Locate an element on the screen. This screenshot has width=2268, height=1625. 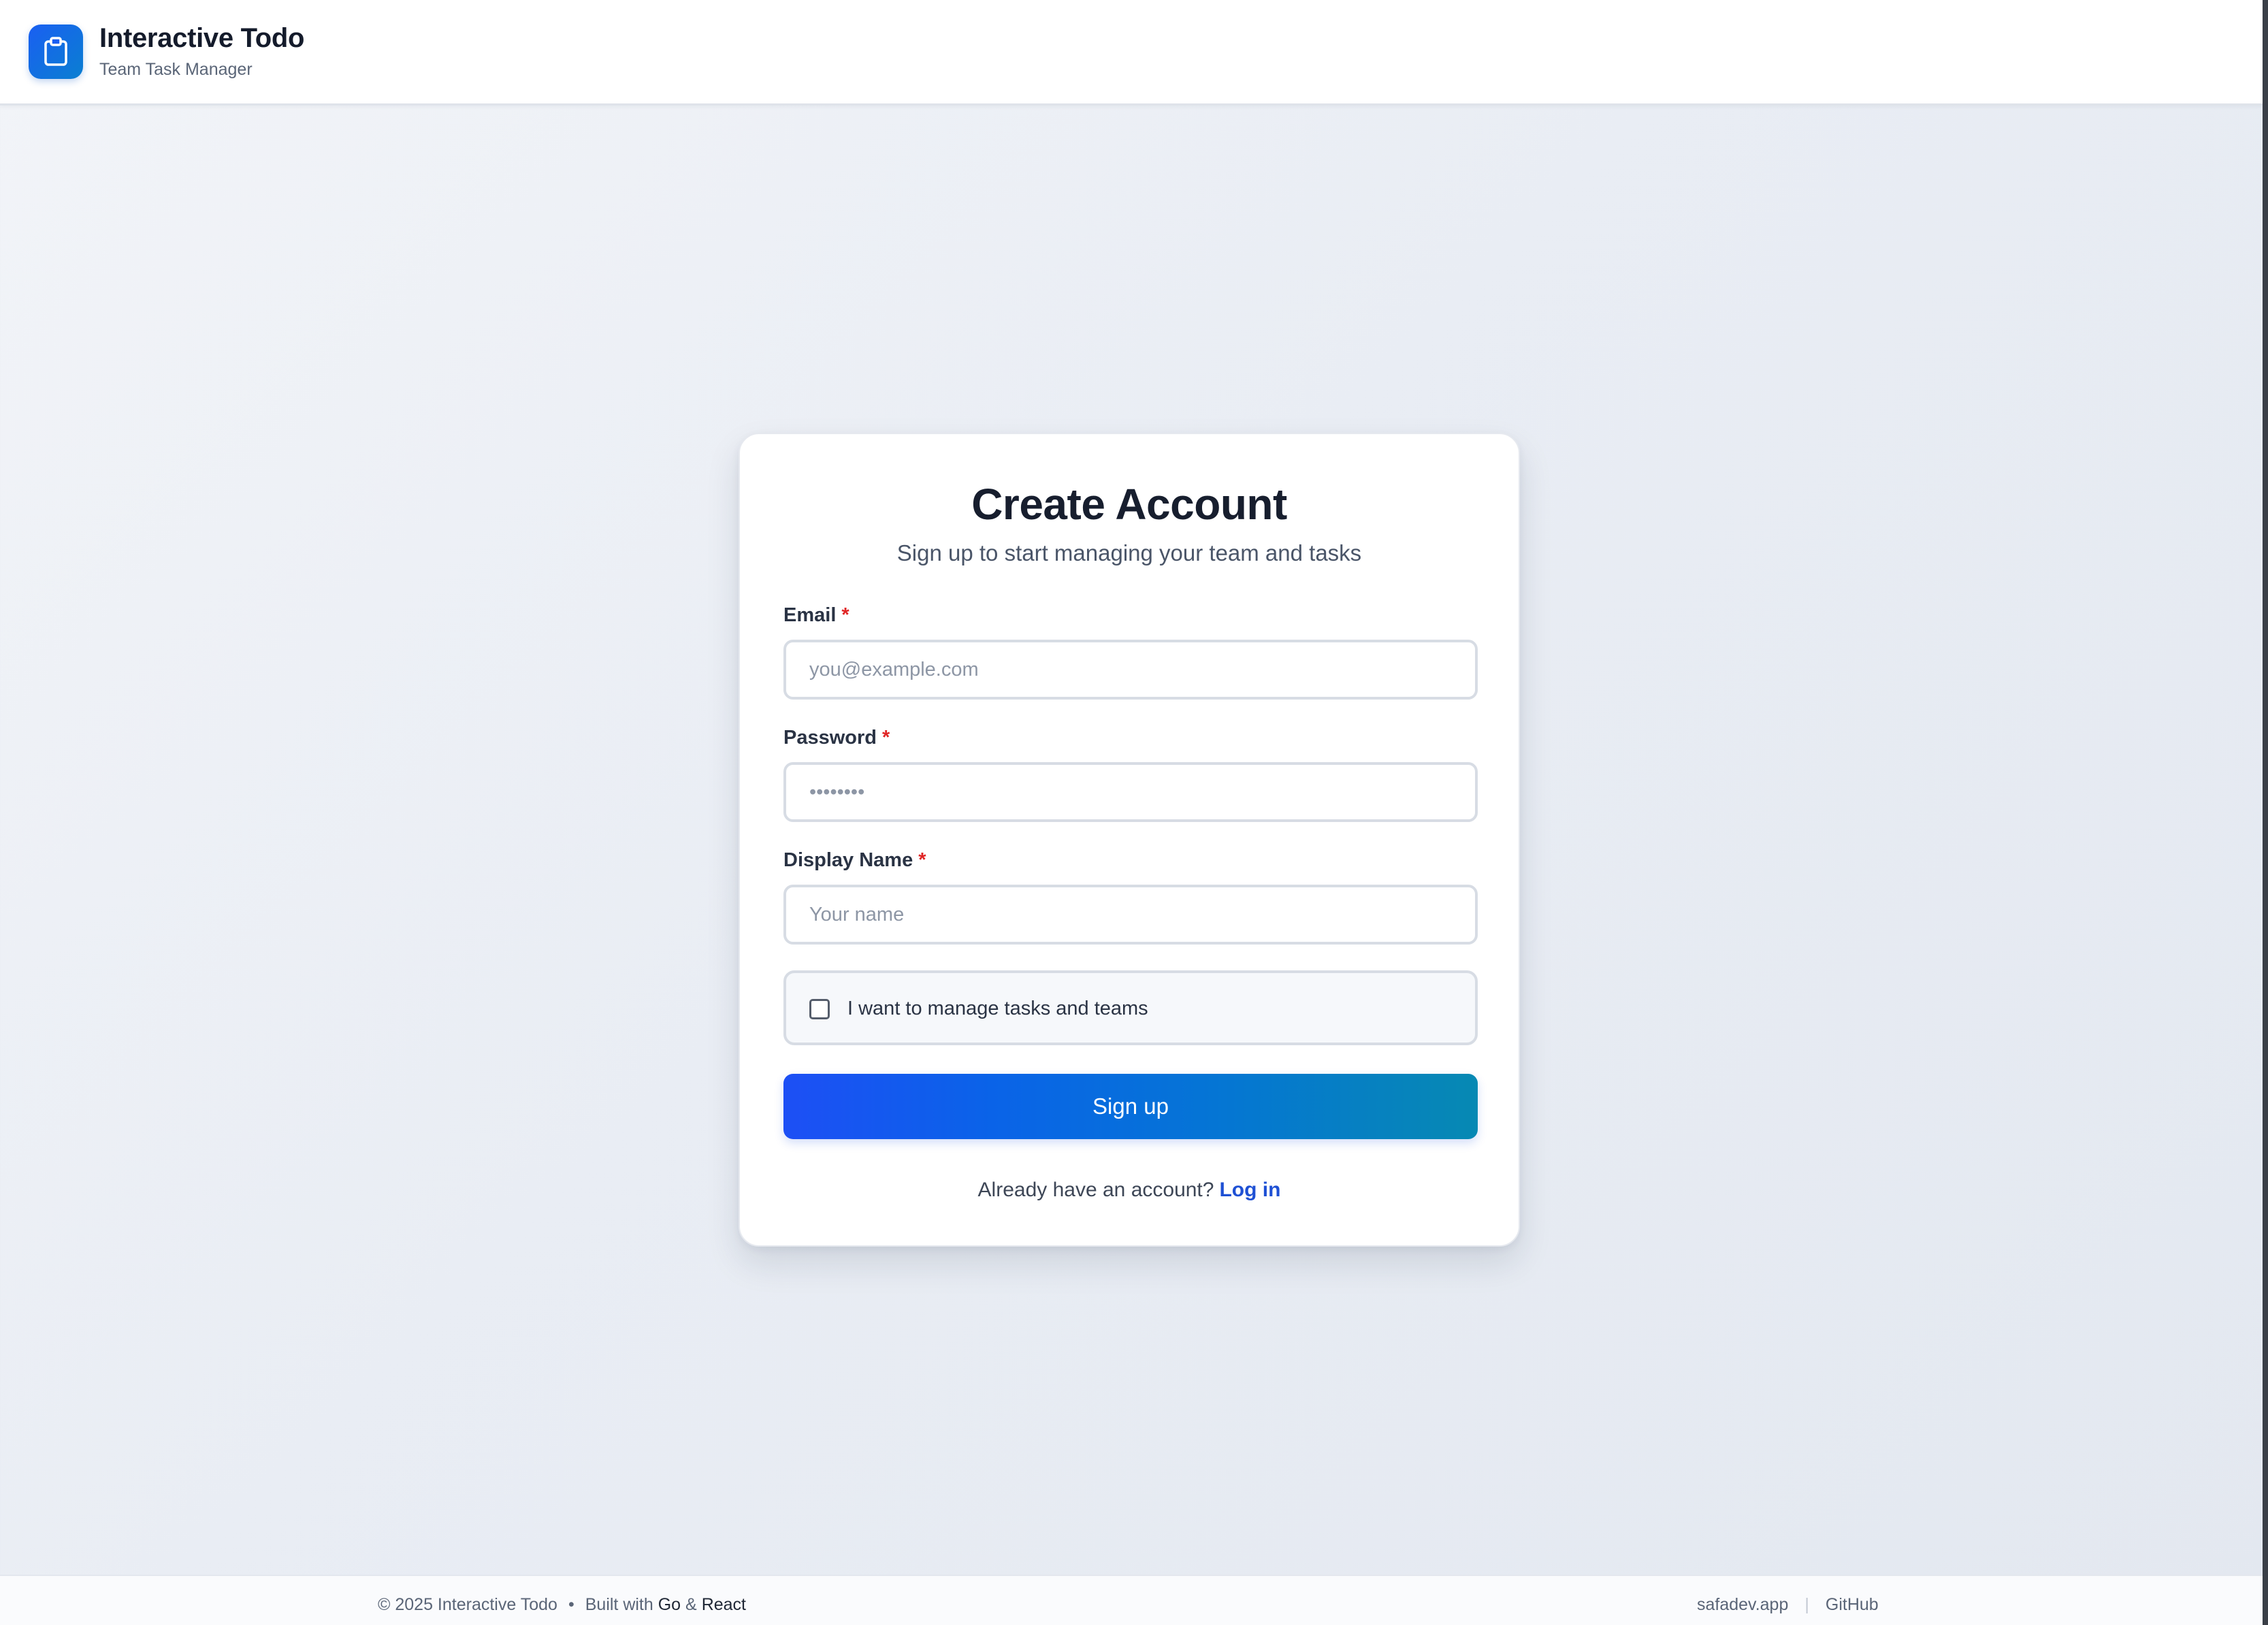
display-name-label: Display Name * is located at coordinates (855, 860).